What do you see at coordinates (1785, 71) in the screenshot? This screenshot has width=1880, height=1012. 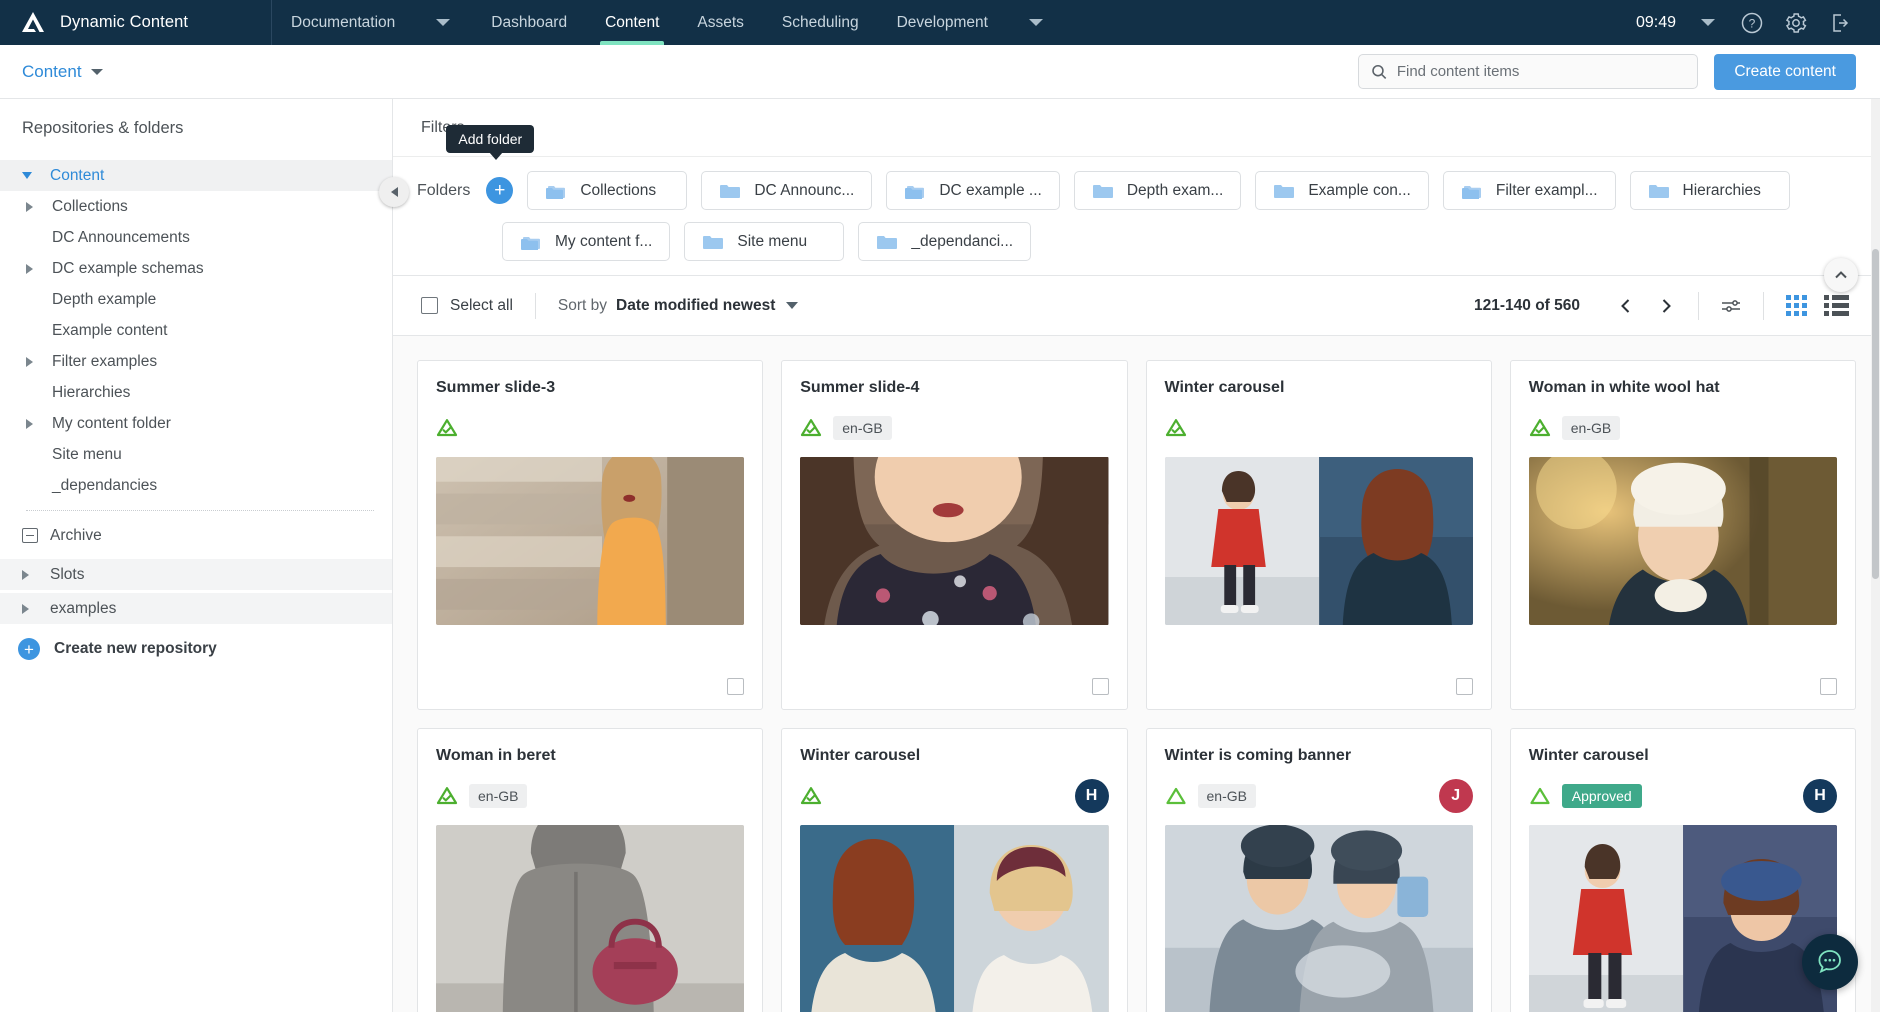 I see `create-content-button: Create content` at bounding box center [1785, 71].